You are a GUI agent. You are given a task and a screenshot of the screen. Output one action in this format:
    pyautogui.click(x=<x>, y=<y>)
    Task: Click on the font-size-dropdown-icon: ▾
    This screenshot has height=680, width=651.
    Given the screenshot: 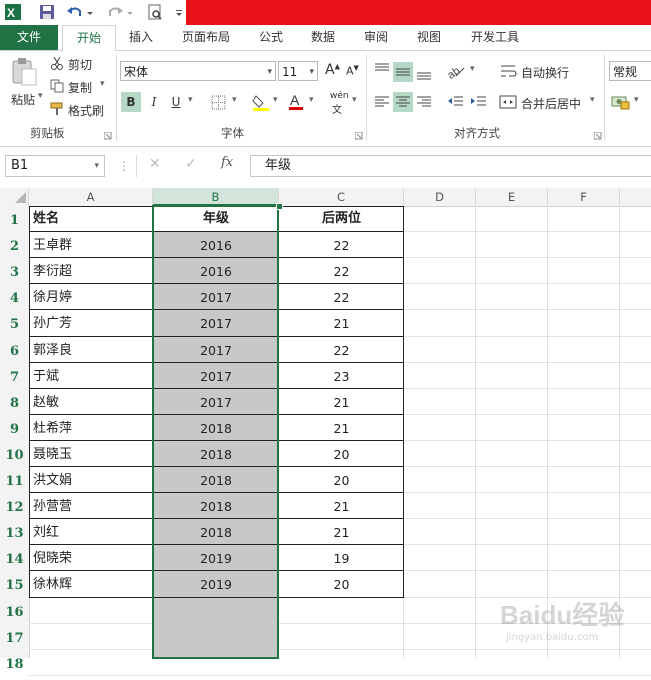 What is the action you would take?
    pyautogui.click(x=311, y=72)
    